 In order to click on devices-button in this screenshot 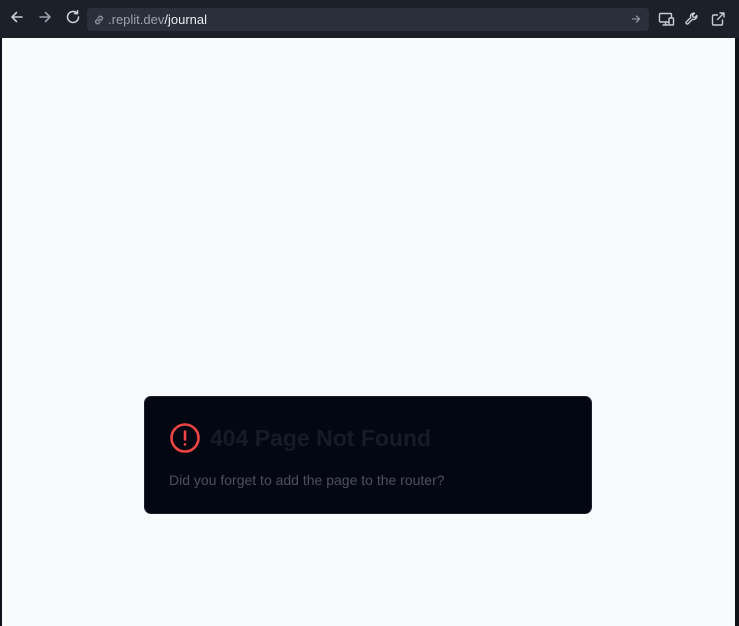, I will do `click(666, 19)`.